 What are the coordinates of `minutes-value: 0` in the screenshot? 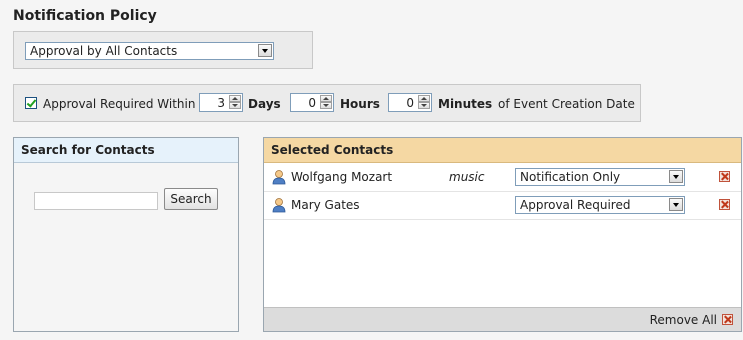 It's located at (410, 103).